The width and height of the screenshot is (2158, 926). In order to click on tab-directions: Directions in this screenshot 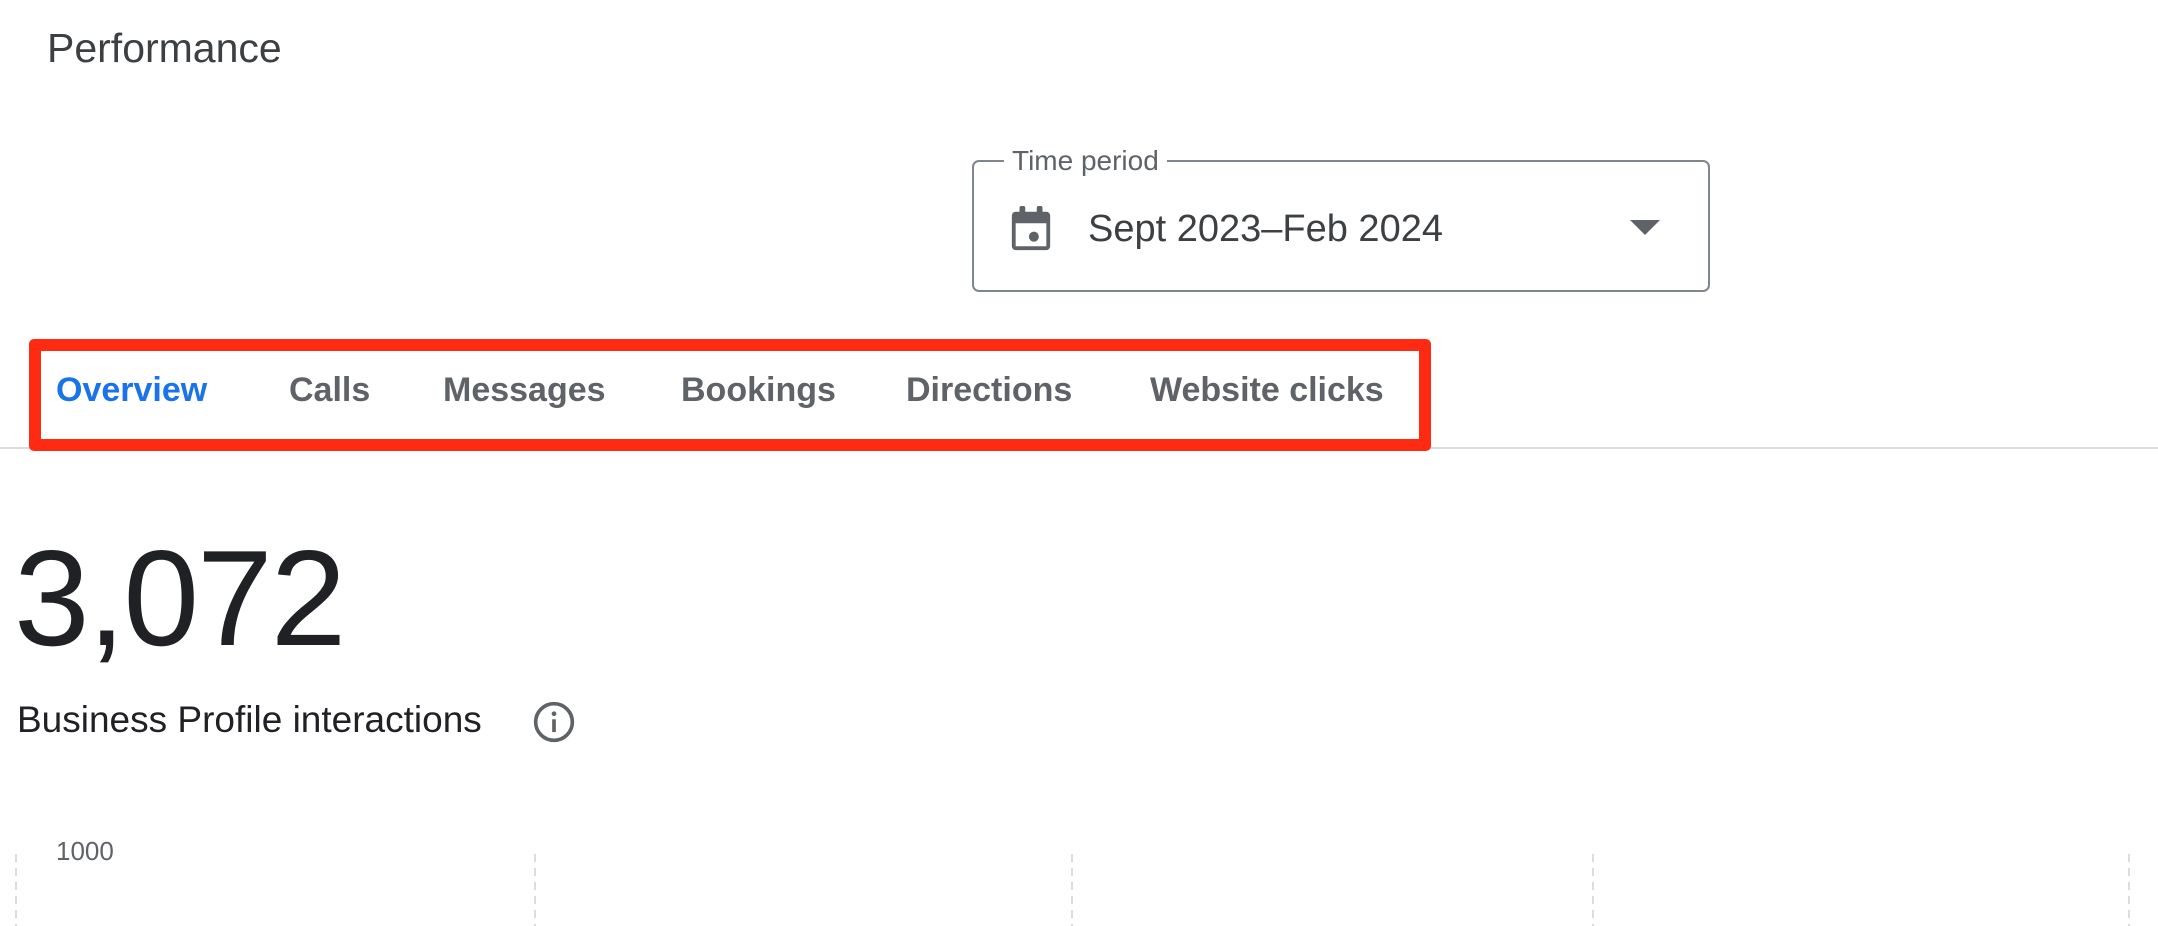, I will do `click(989, 390)`.